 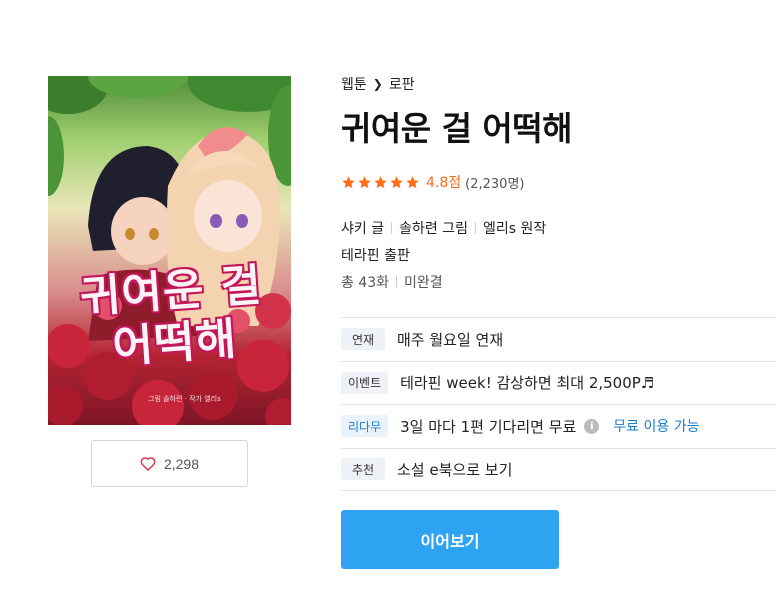 I want to click on heart-outline-icon, so click(x=148, y=464).